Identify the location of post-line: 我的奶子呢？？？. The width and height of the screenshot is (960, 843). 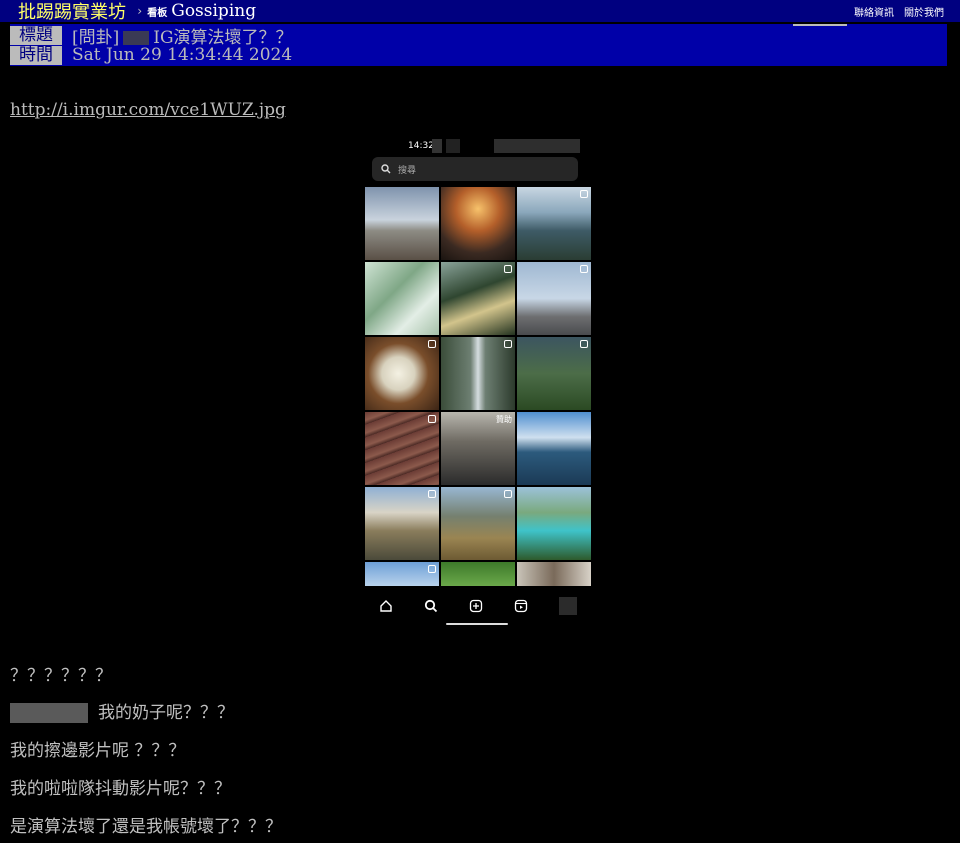
(122, 710).